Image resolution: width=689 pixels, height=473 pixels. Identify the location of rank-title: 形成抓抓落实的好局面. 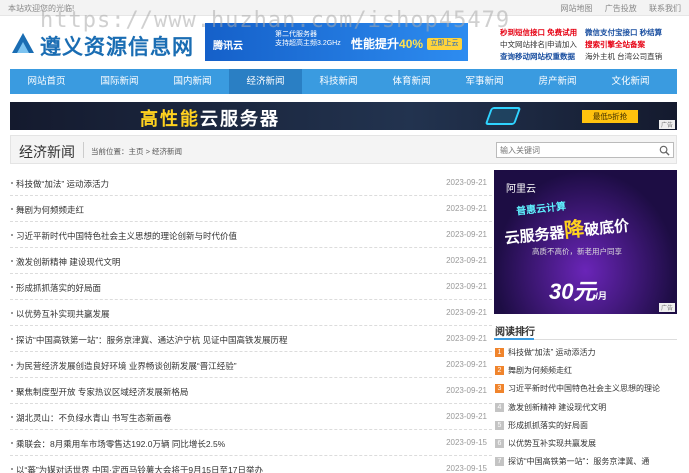
(592, 425).